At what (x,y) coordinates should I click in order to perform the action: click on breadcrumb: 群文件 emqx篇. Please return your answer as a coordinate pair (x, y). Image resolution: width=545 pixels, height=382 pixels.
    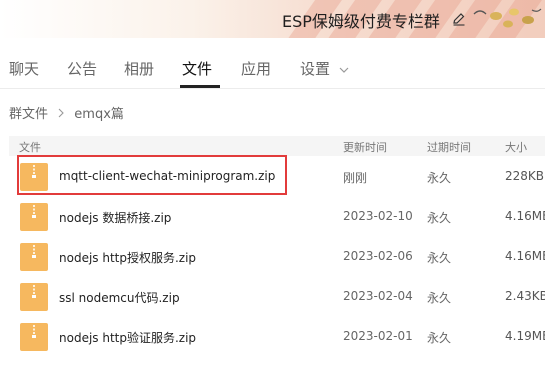
    Looking at the image, I should click on (66, 112).